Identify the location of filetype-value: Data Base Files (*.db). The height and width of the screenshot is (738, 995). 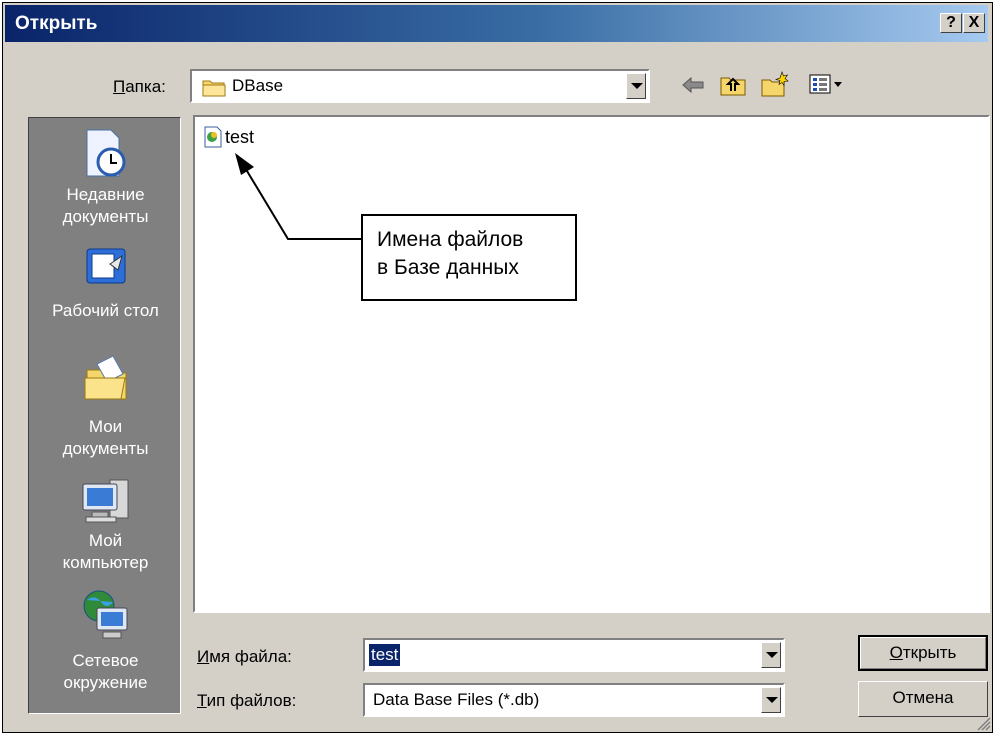
(456, 699).